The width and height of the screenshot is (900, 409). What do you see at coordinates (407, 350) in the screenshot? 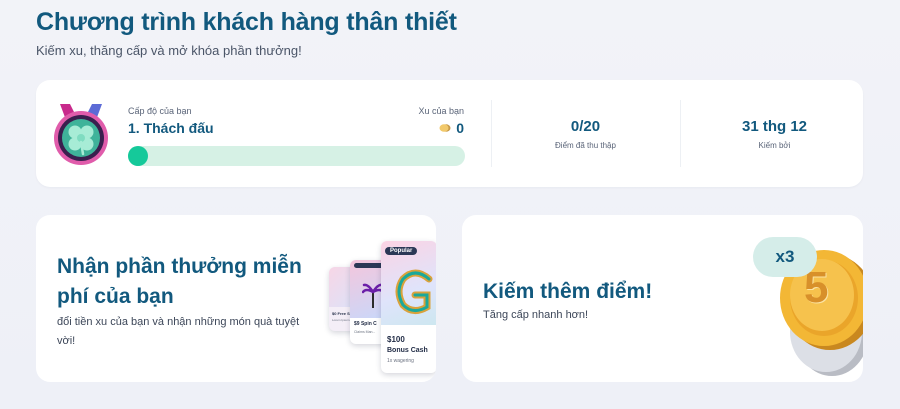
I see `reward-card-front-name: Bonus Cash` at bounding box center [407, 350].